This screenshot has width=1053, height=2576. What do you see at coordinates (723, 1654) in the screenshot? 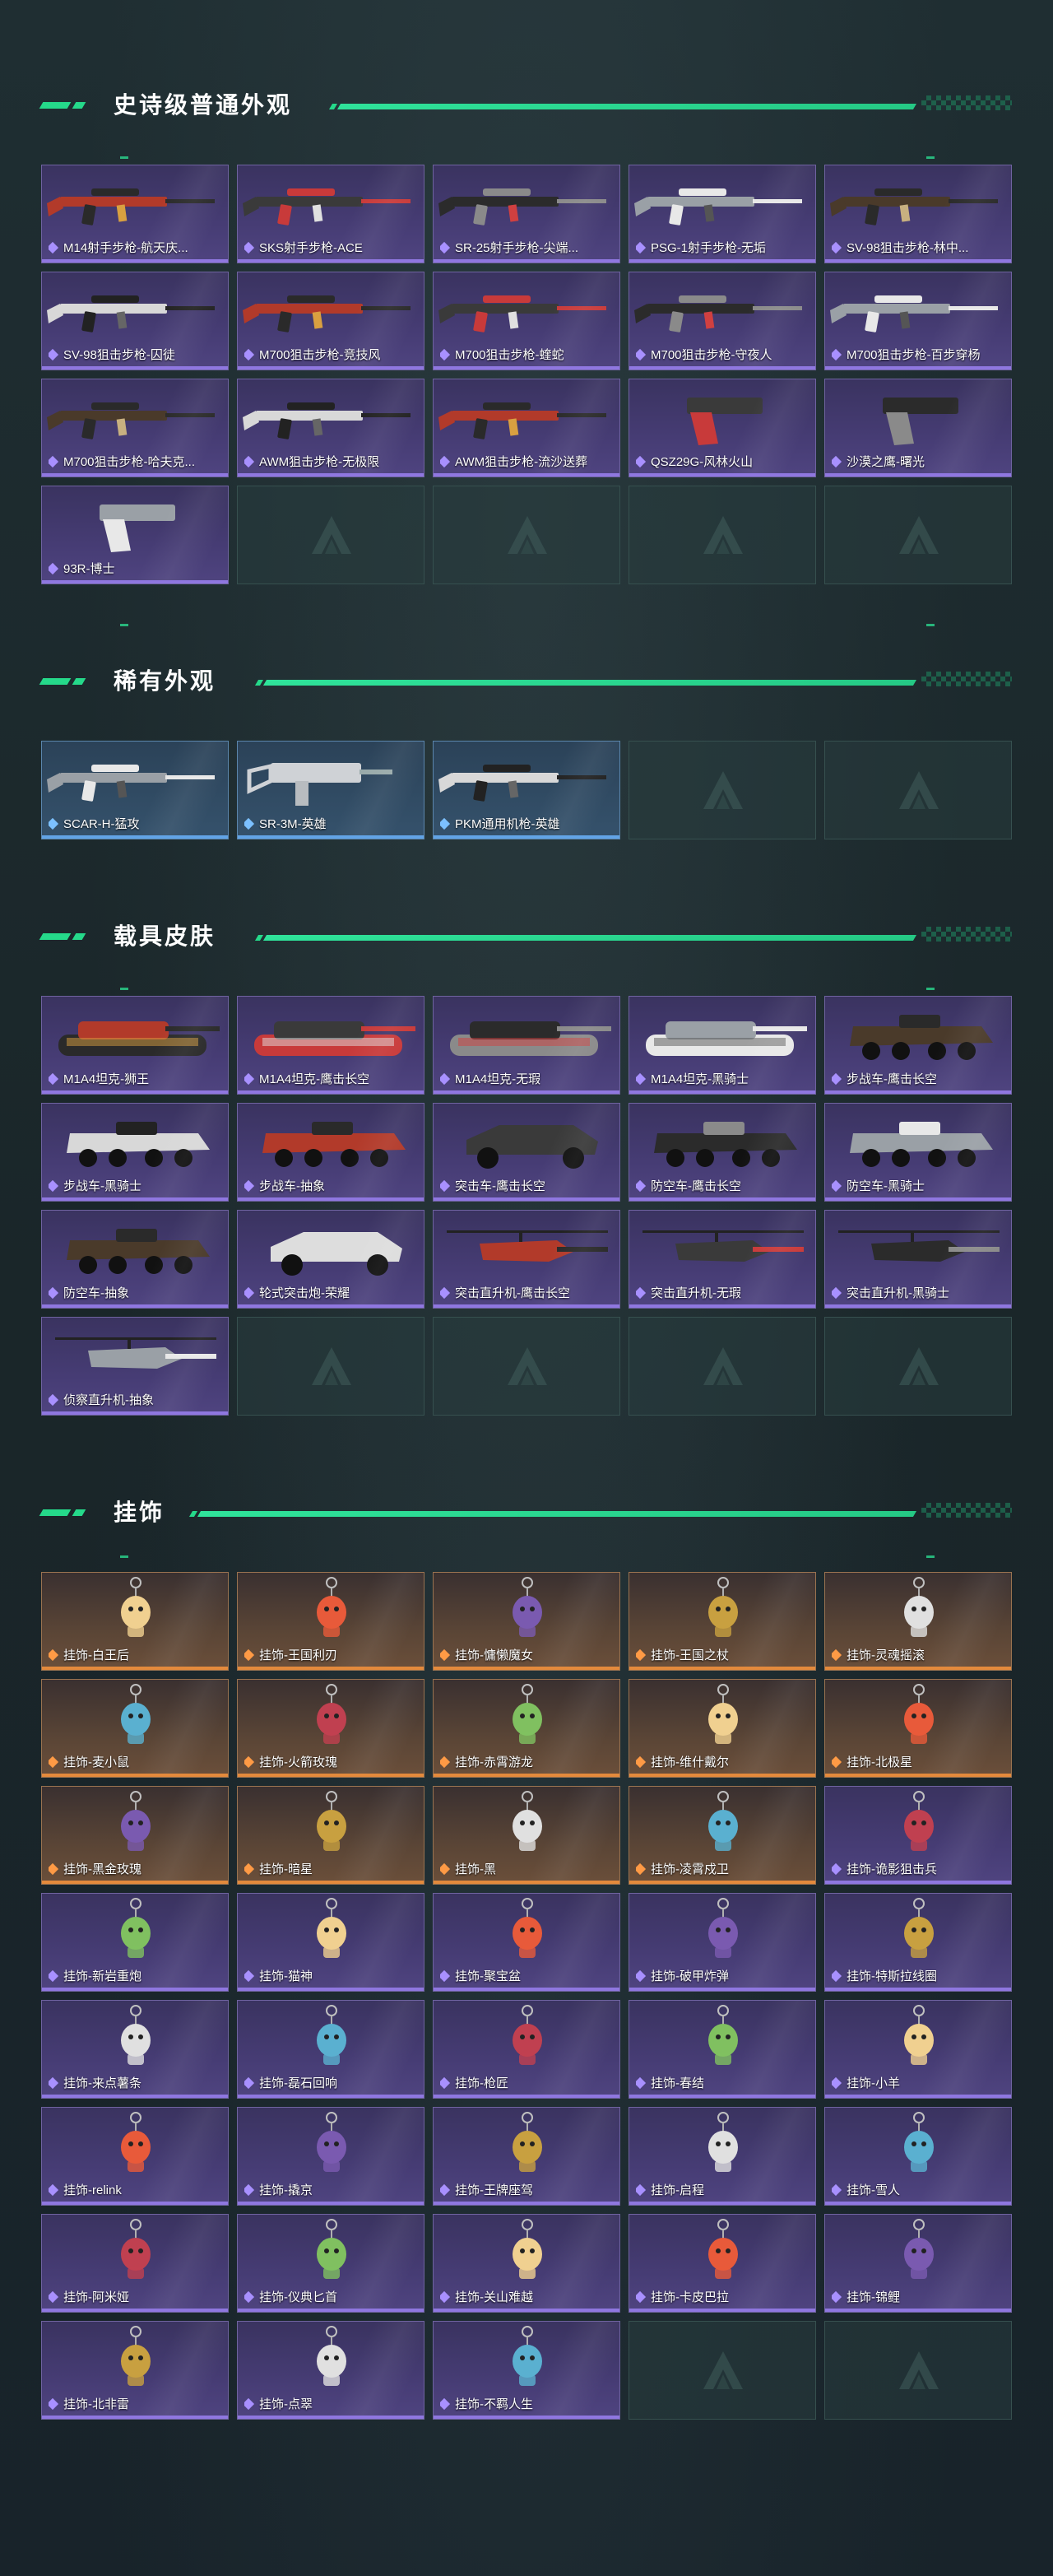
I see `item-label: 挂饰-王国之杖` at bounding box center [723, 1654].